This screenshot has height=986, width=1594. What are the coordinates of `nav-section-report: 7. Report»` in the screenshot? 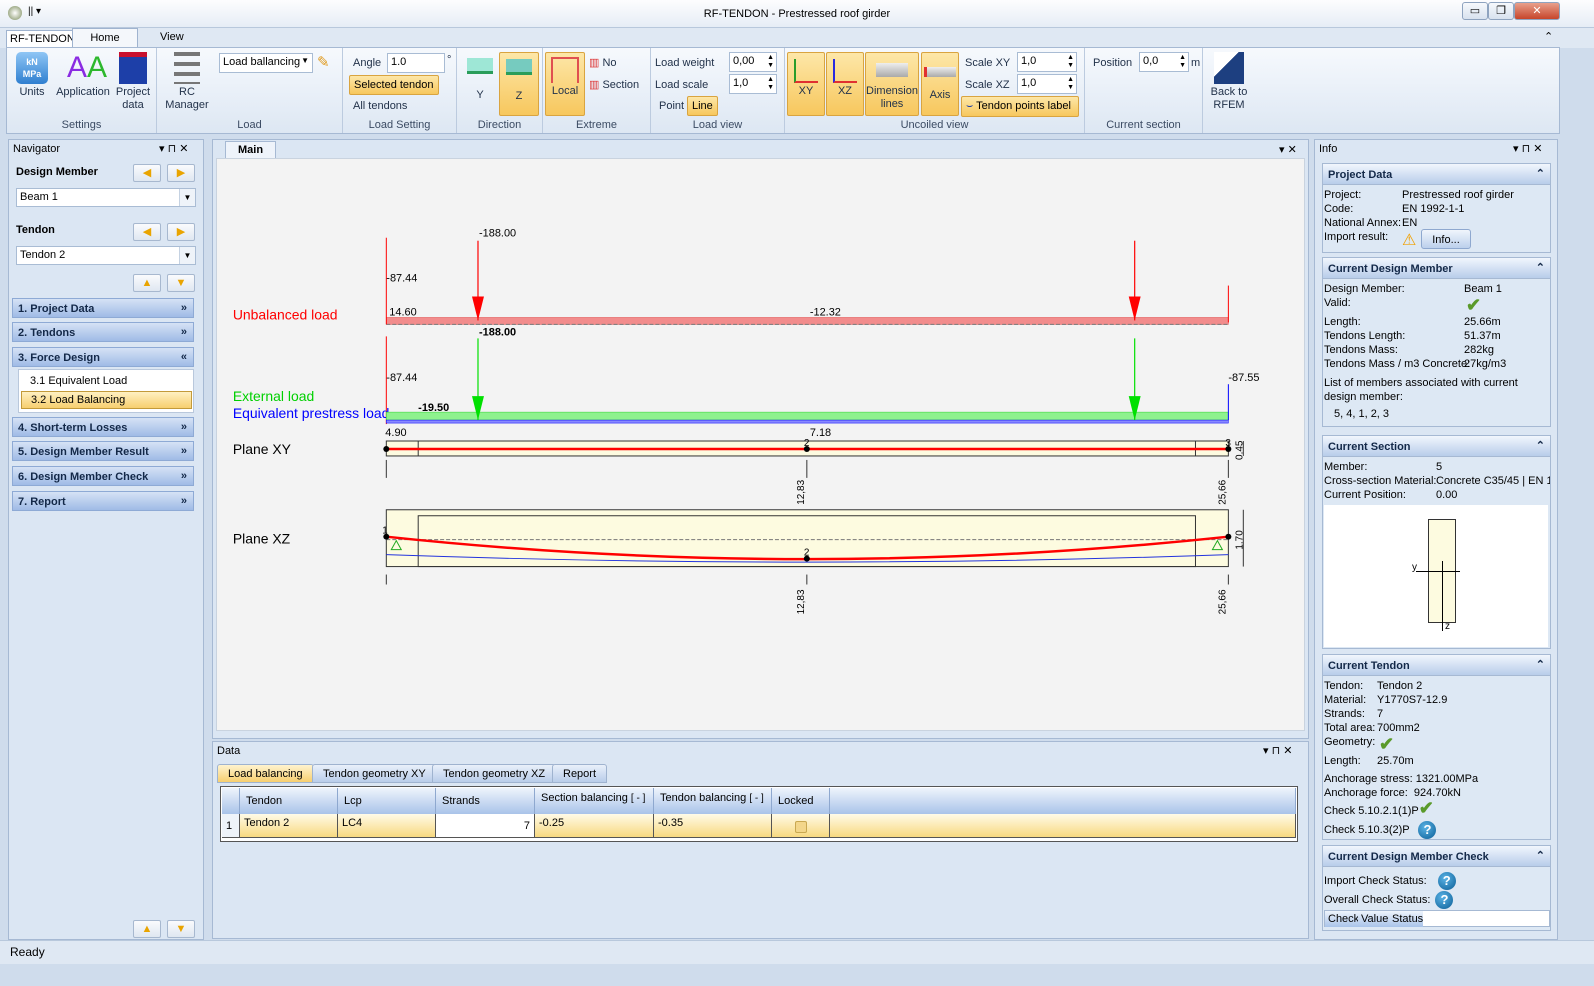 It's located at (103, 501).